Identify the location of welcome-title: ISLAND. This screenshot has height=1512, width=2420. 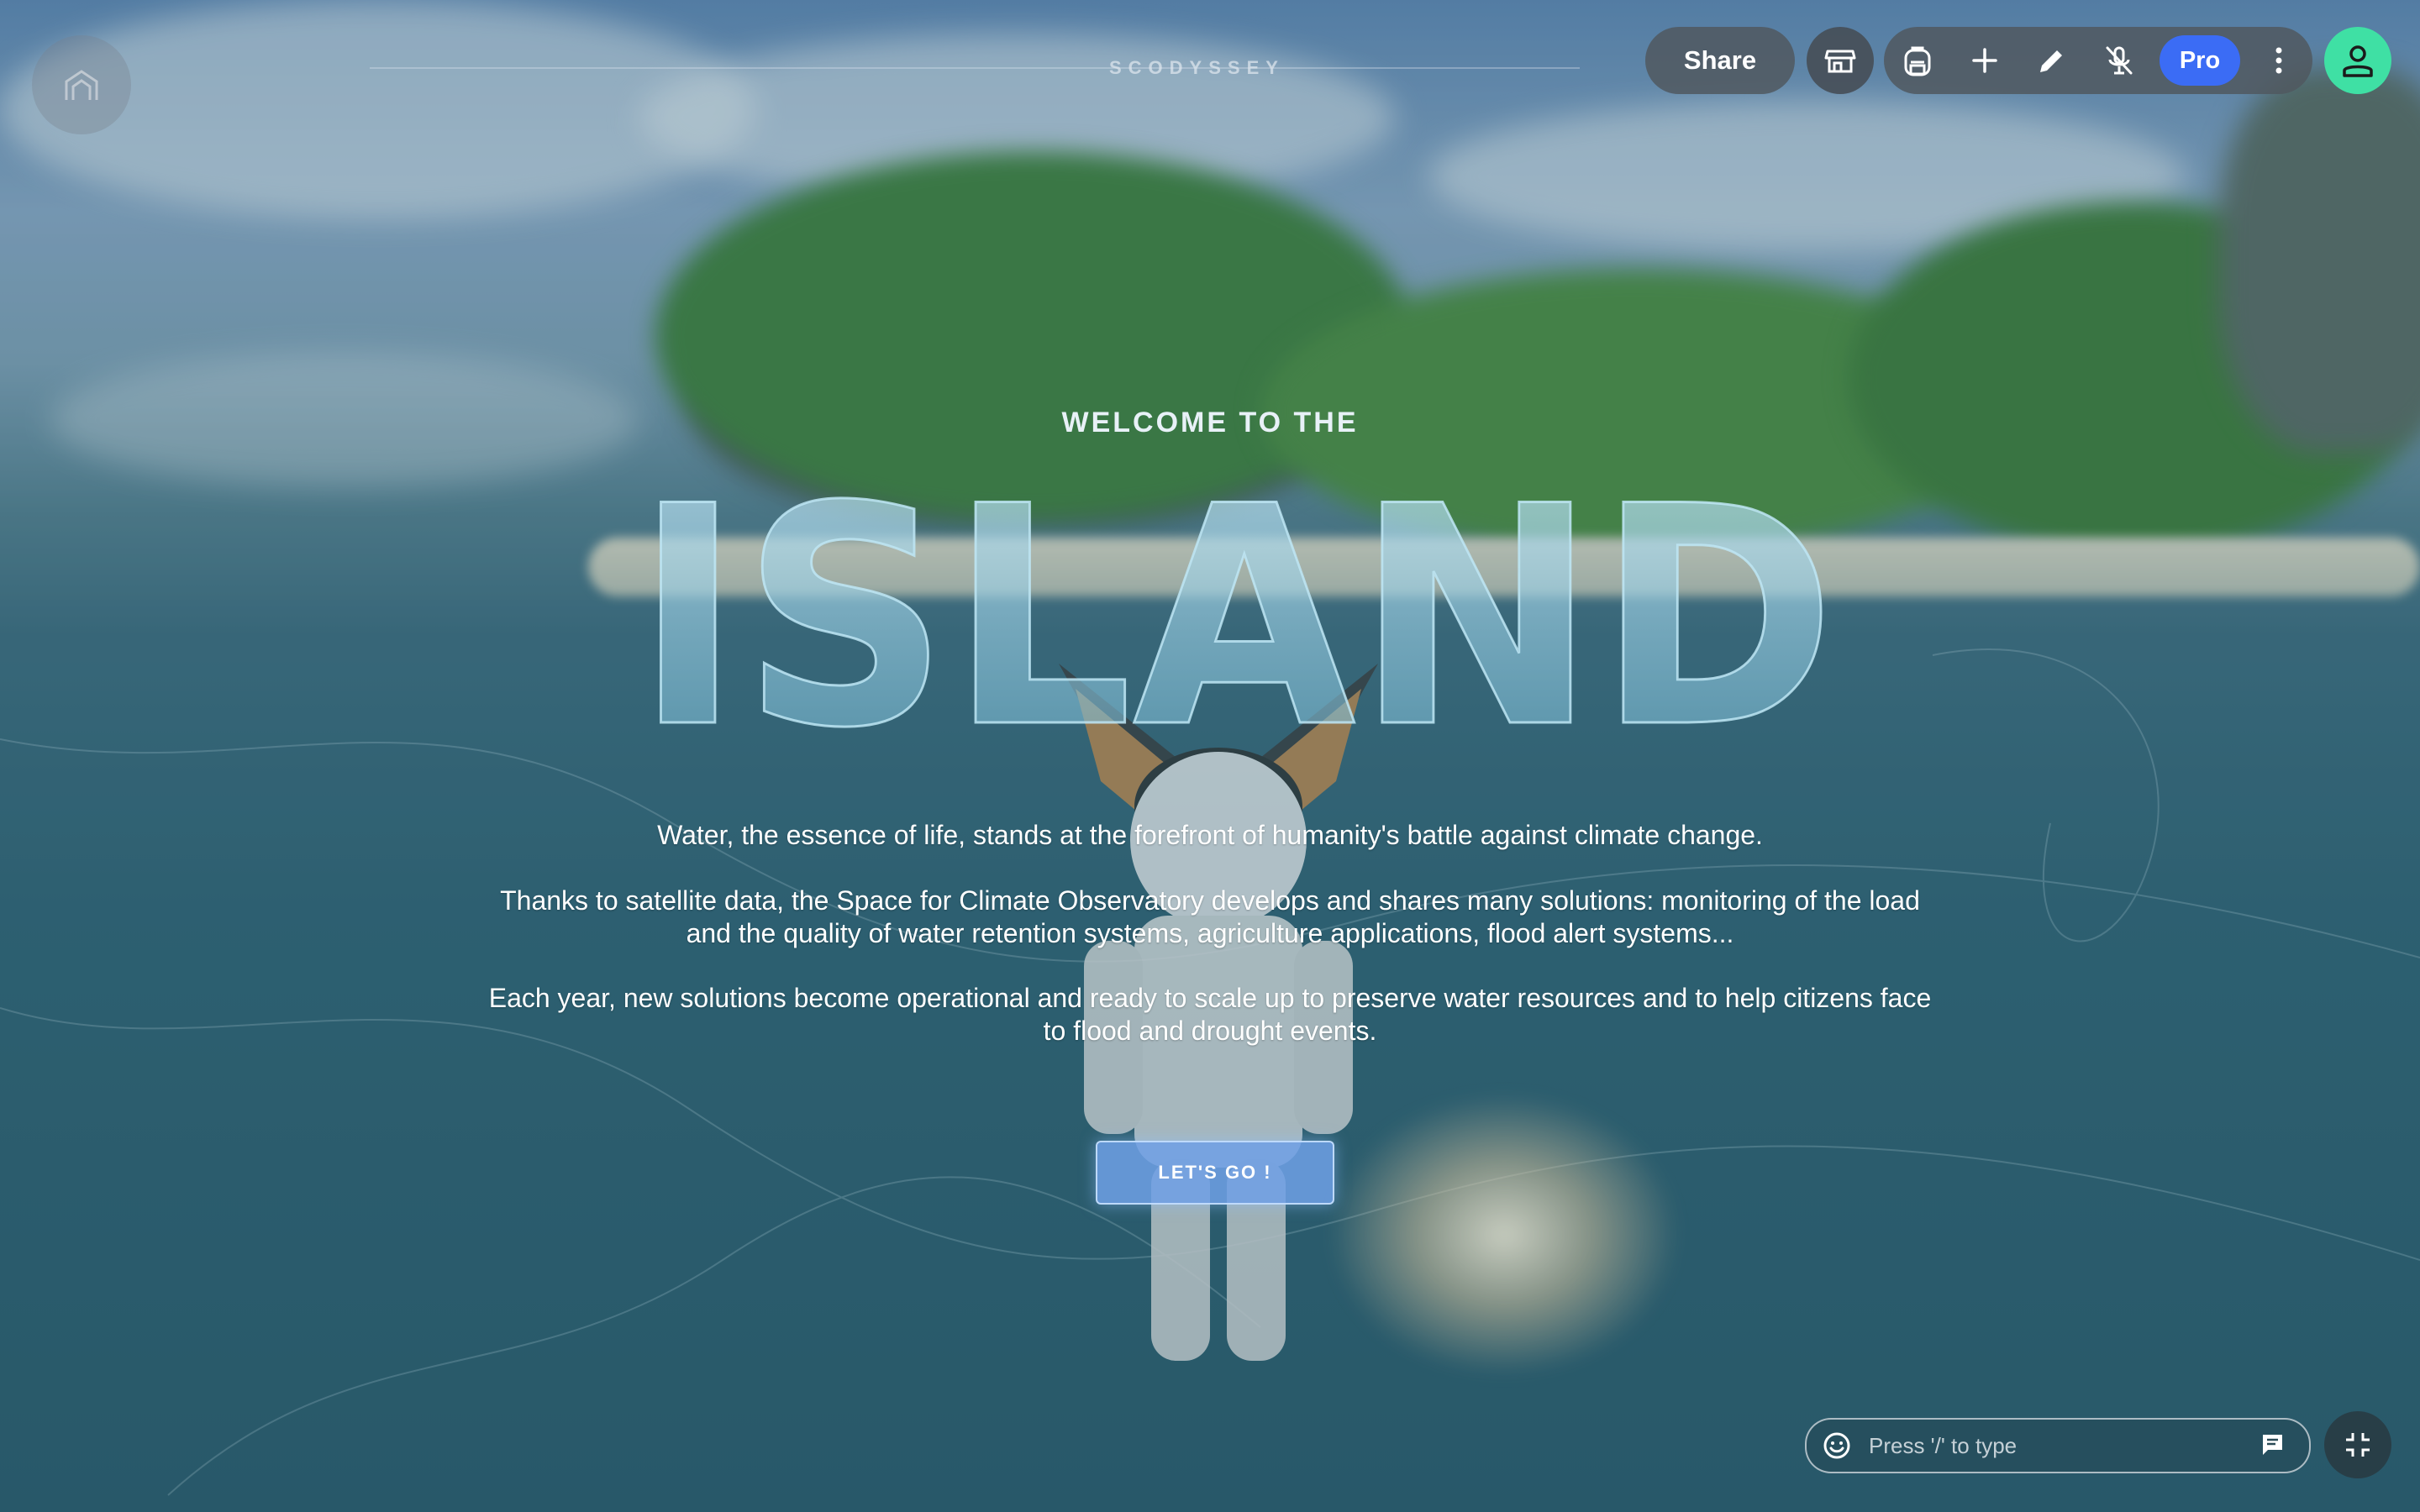
(1236, 604).